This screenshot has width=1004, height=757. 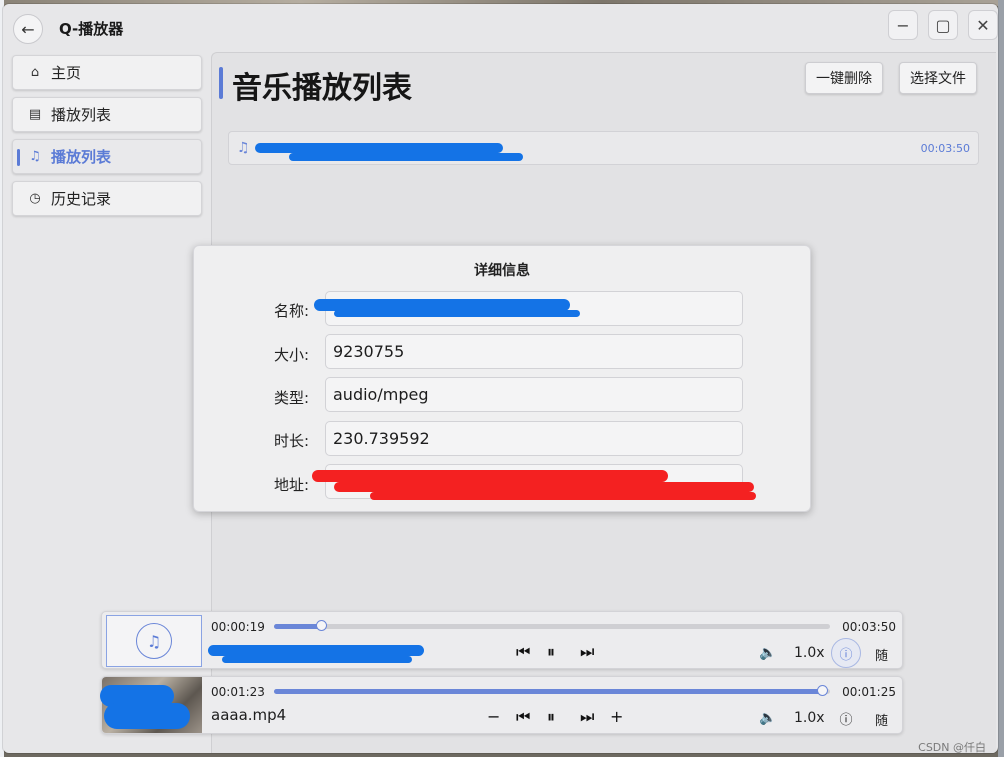 What do you see at coordinates (502, 271) in the screenshot?
I see `dialog-title: 详细信息` at bounding box center [502, 271].